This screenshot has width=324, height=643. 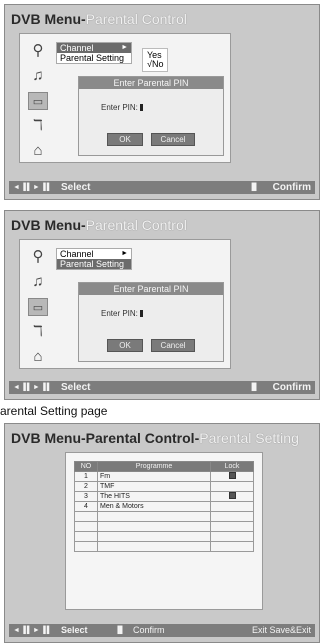 What do you see at coordinates (281, 630) in the screenshot?
I see `exit-hint: Exit Save&Exit` at bounding box center [281, 630].